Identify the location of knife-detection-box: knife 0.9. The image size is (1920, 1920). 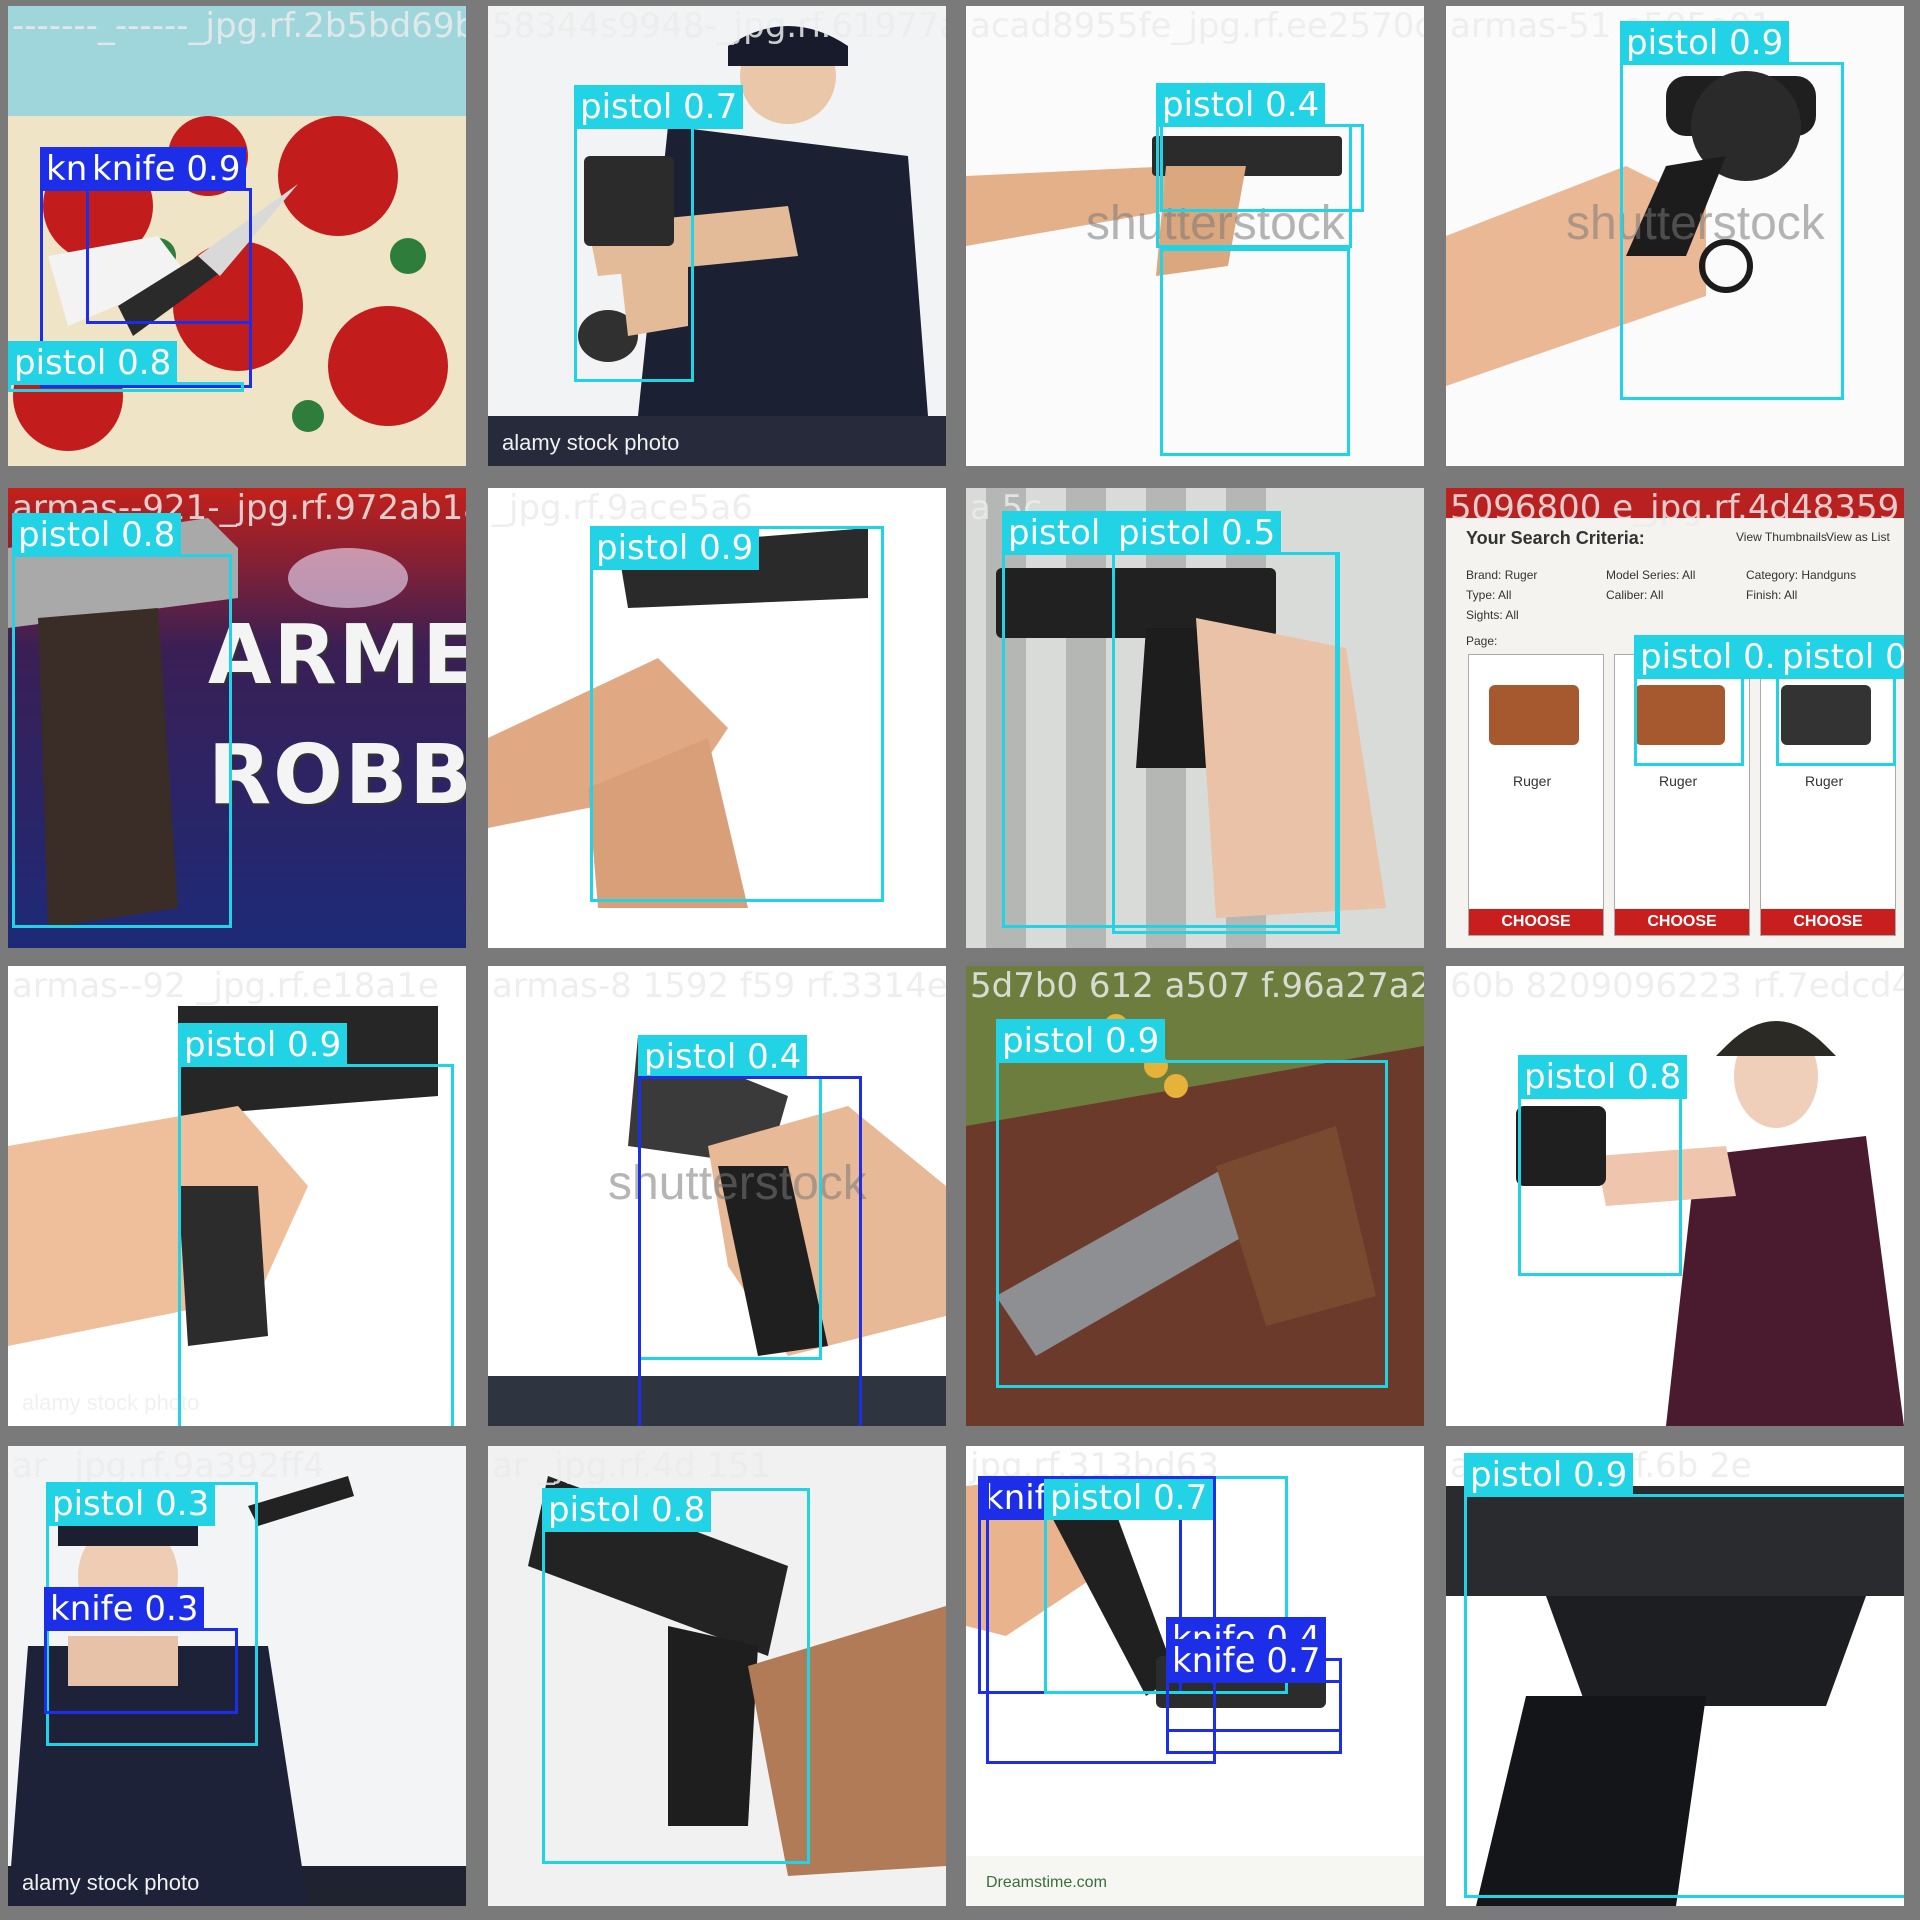
(169, 235).